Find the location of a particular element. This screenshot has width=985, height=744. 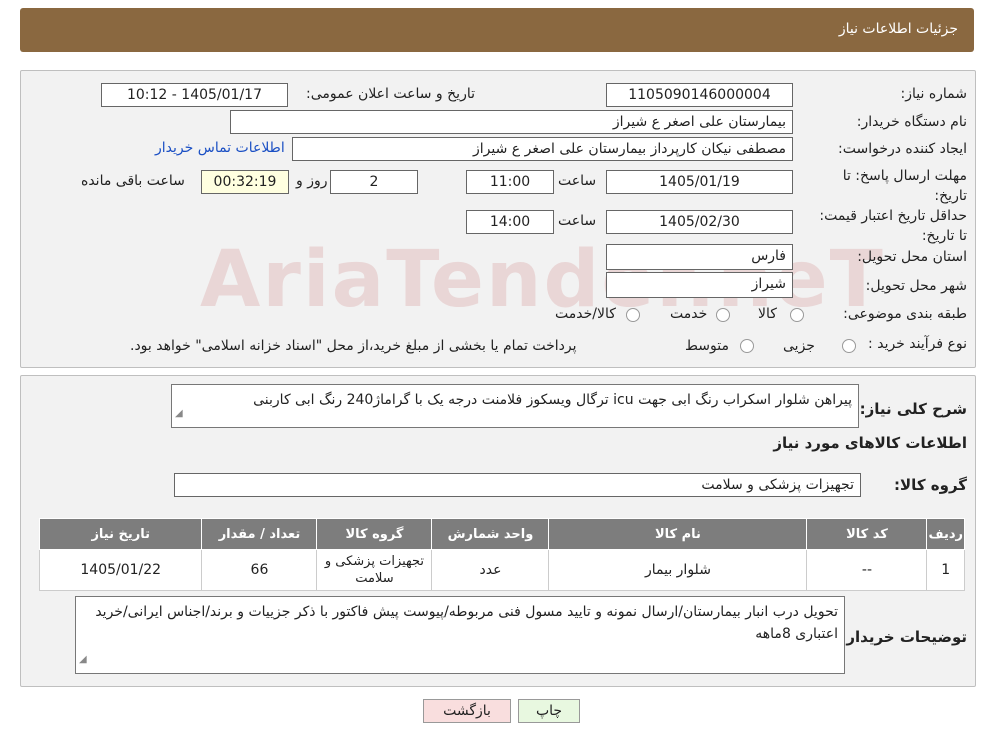

col-unit: واحد شمارش is located at coordinates (490, 534).